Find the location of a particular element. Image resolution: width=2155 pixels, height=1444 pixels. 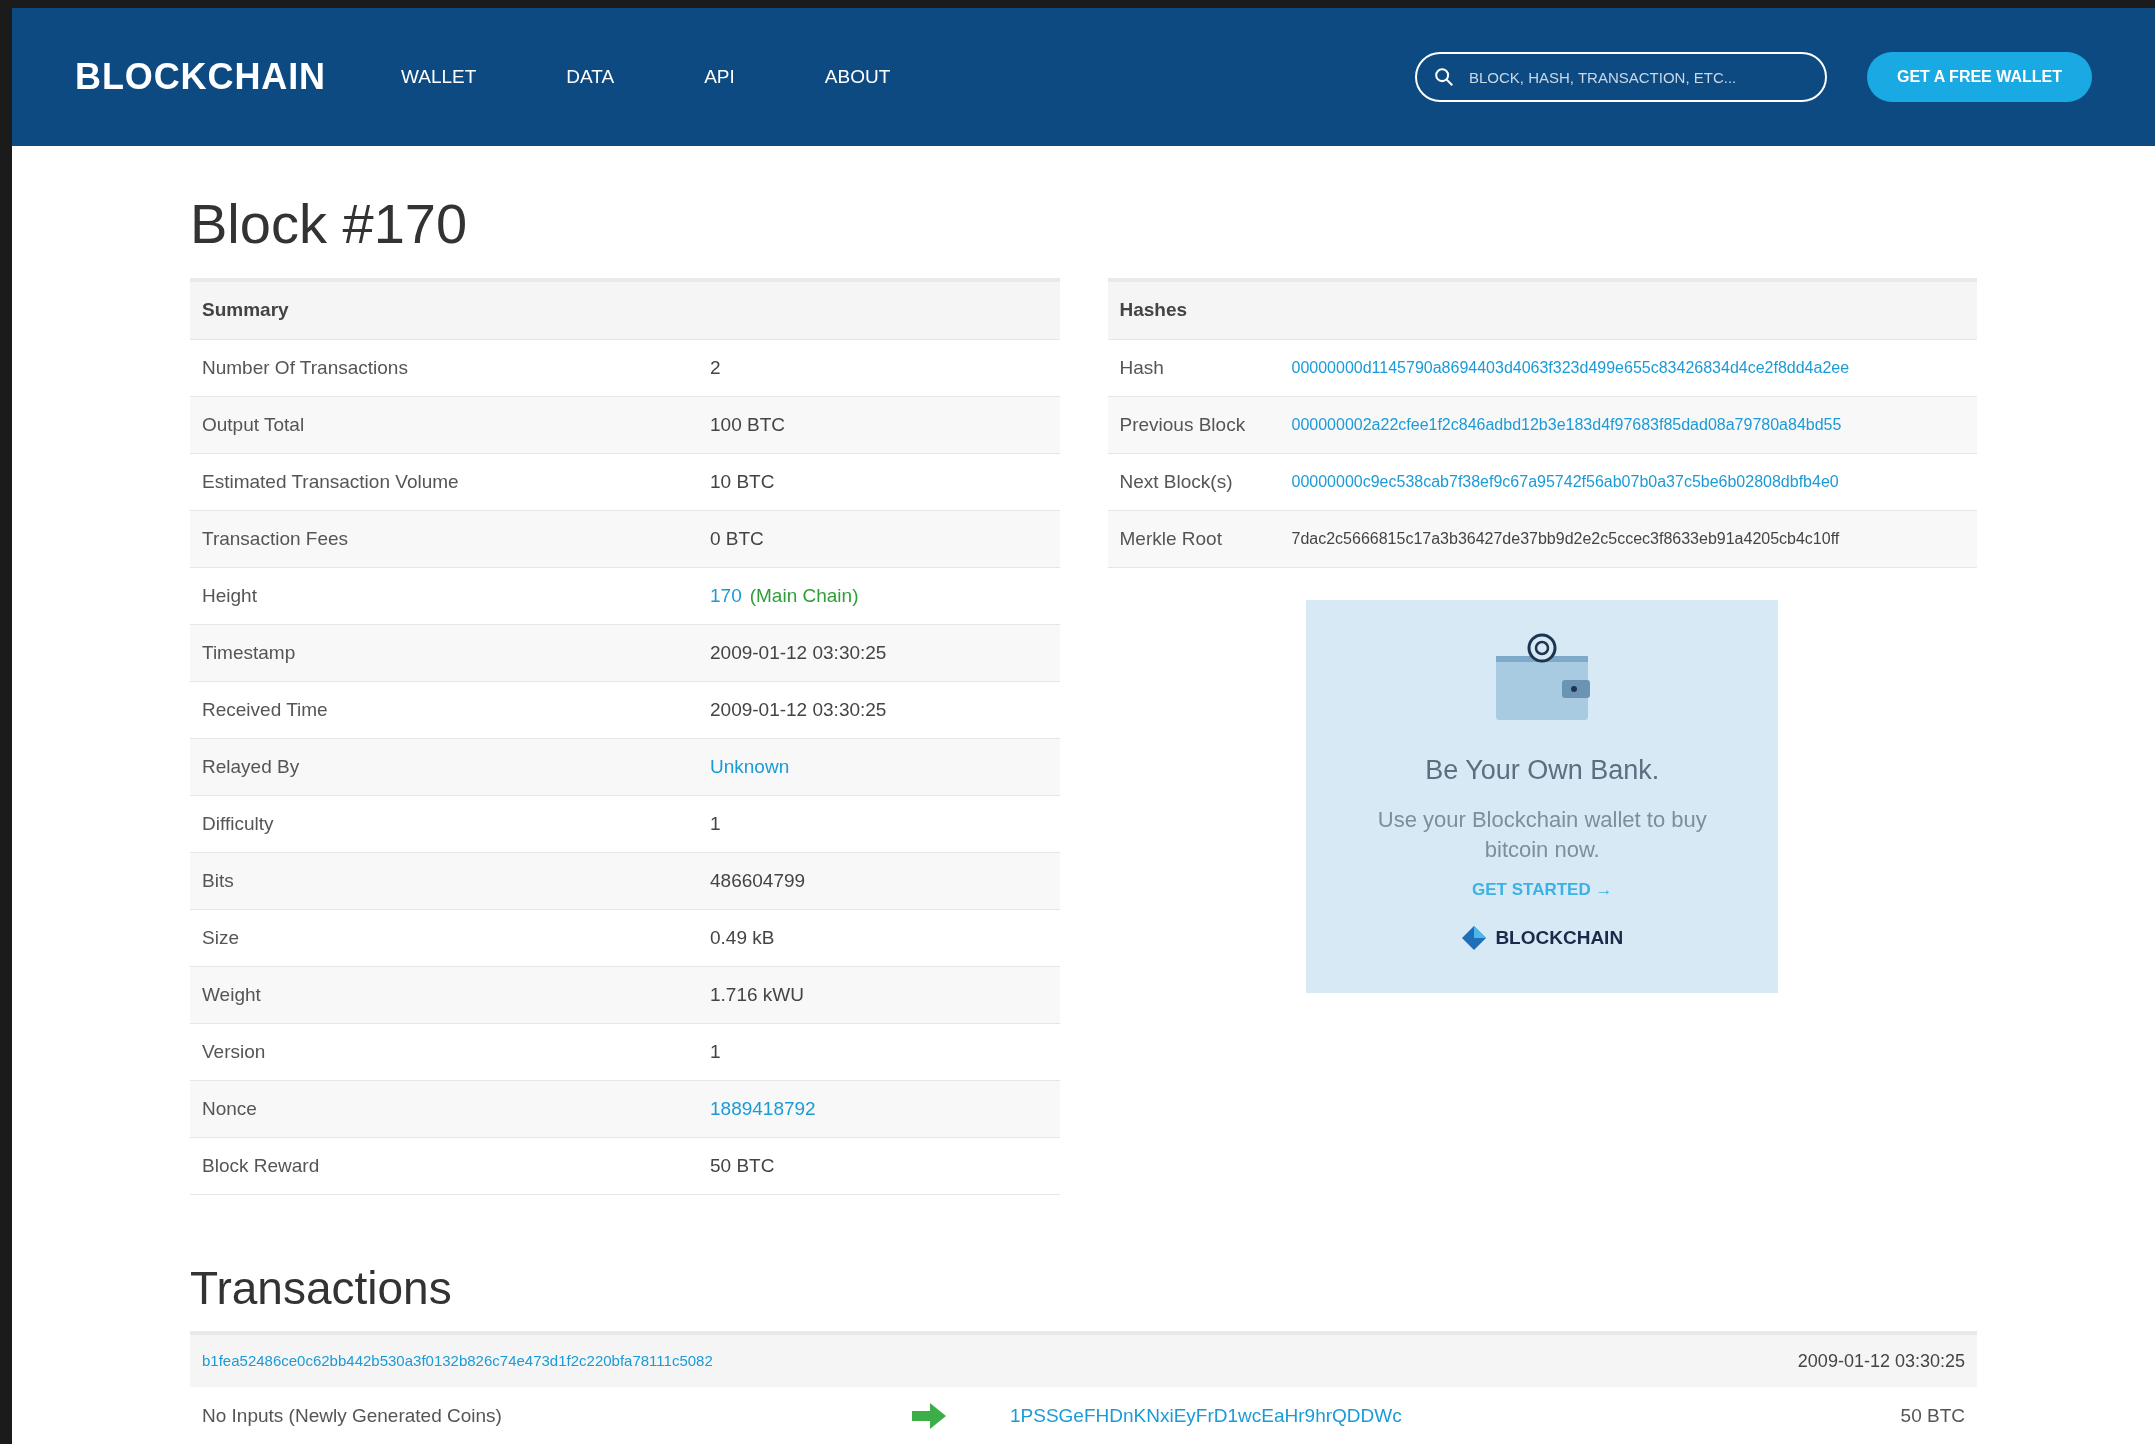

value-link: 00000000d1145790a8694403d4063f323d499e655c83426834d4ce2f8dd4a2ee is located at coordinates (1570, 368).